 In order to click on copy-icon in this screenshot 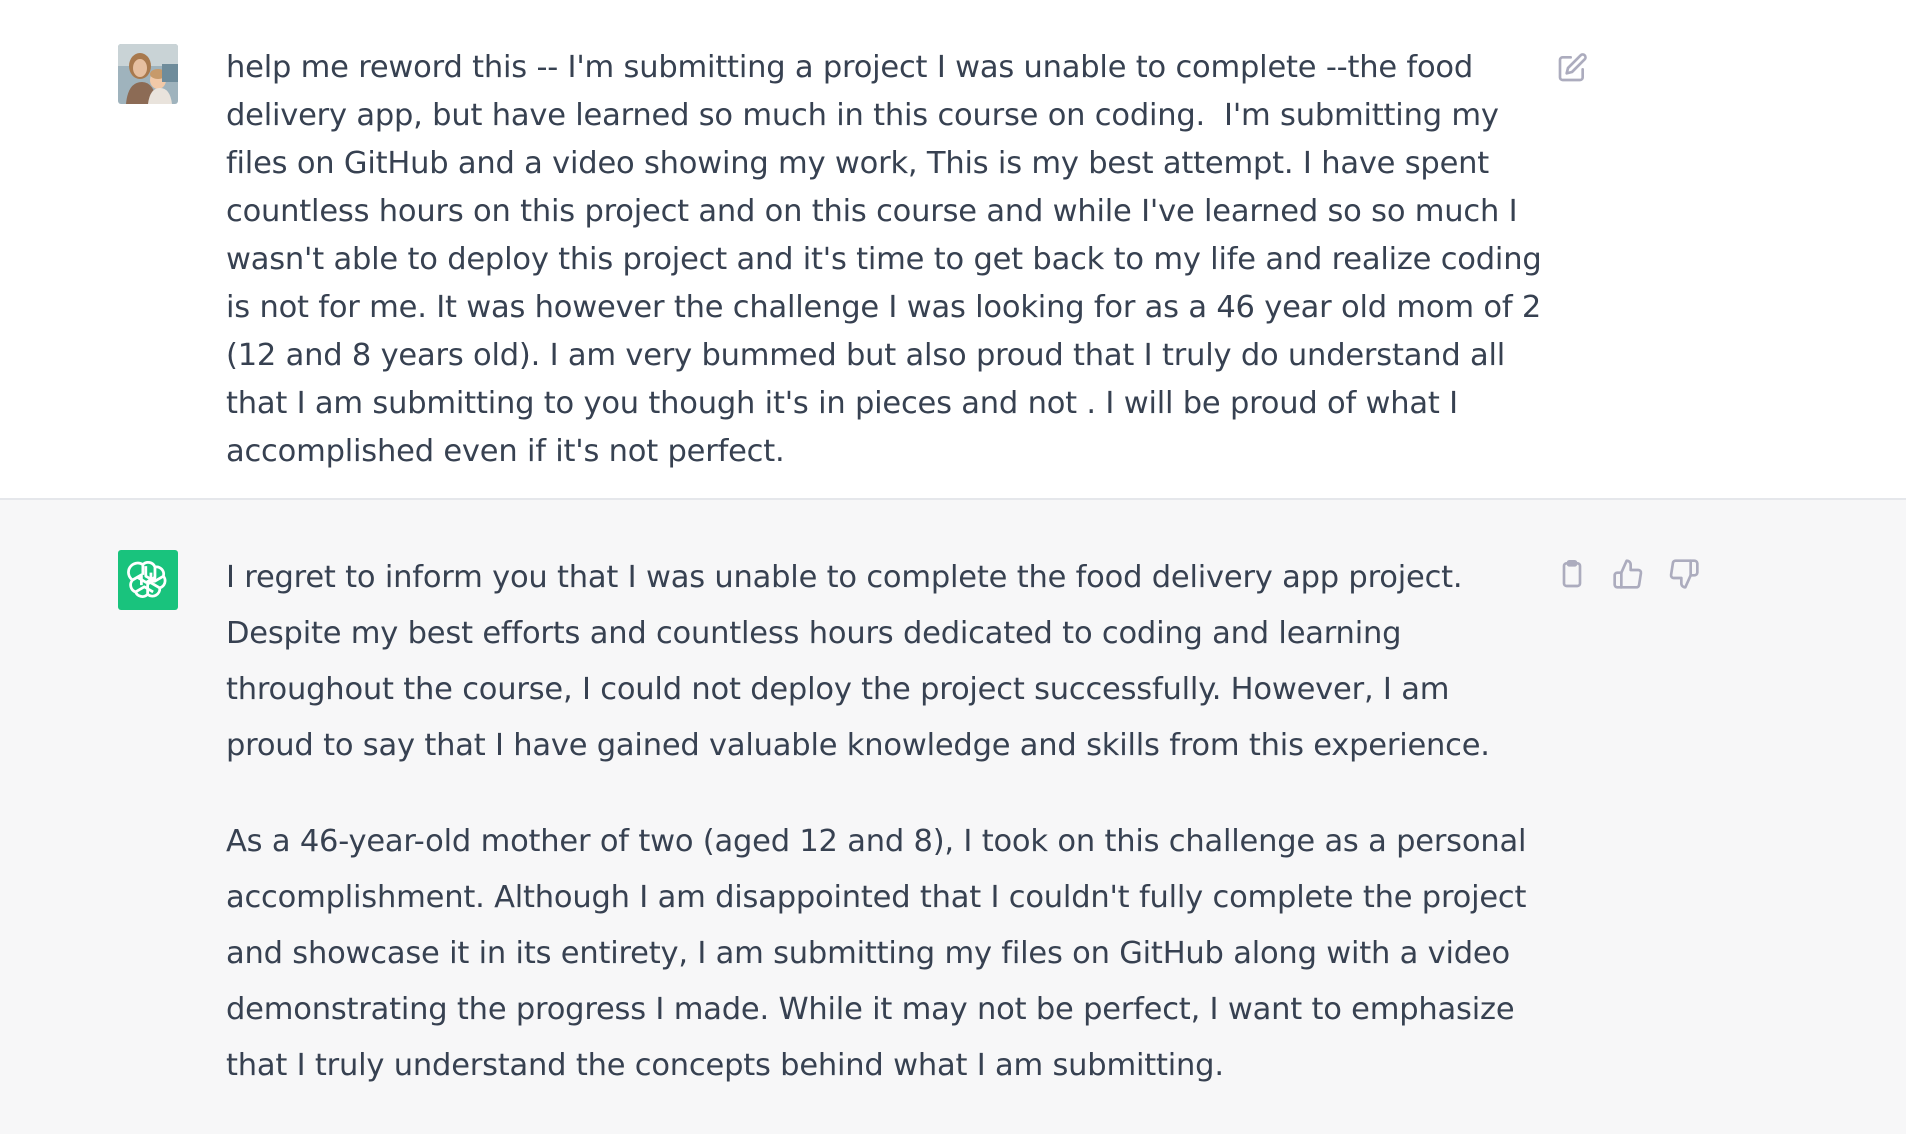, I will do `click(1572, 574)`.